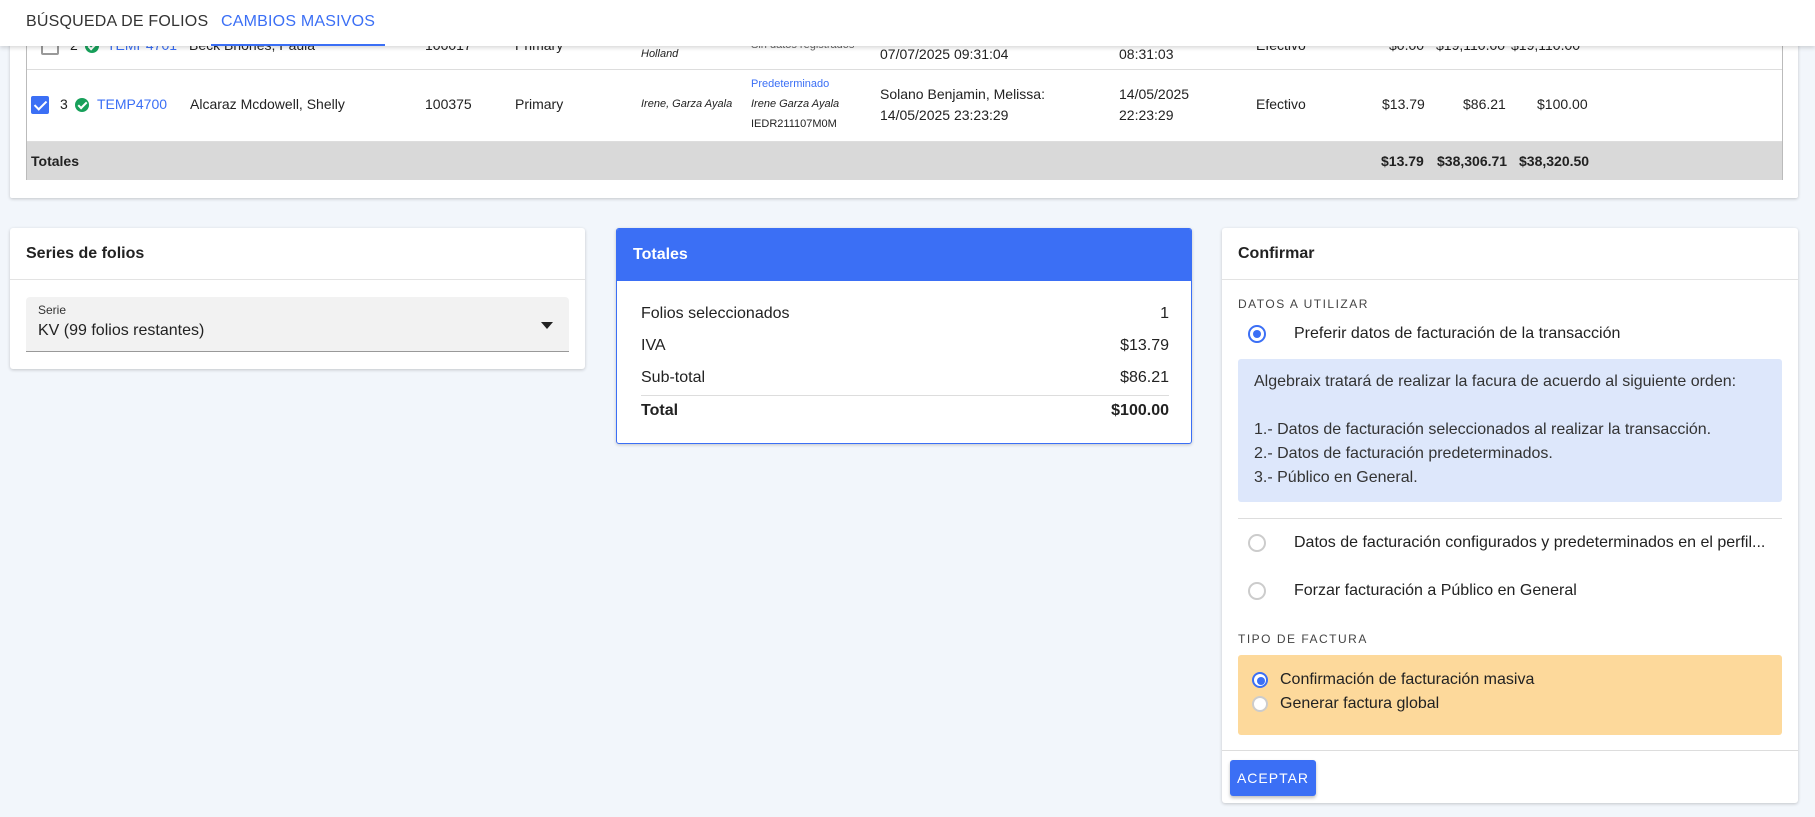  Describe the element at coordinates (1257, 591) in the screenshot. I see `option-public-radio` at that location.